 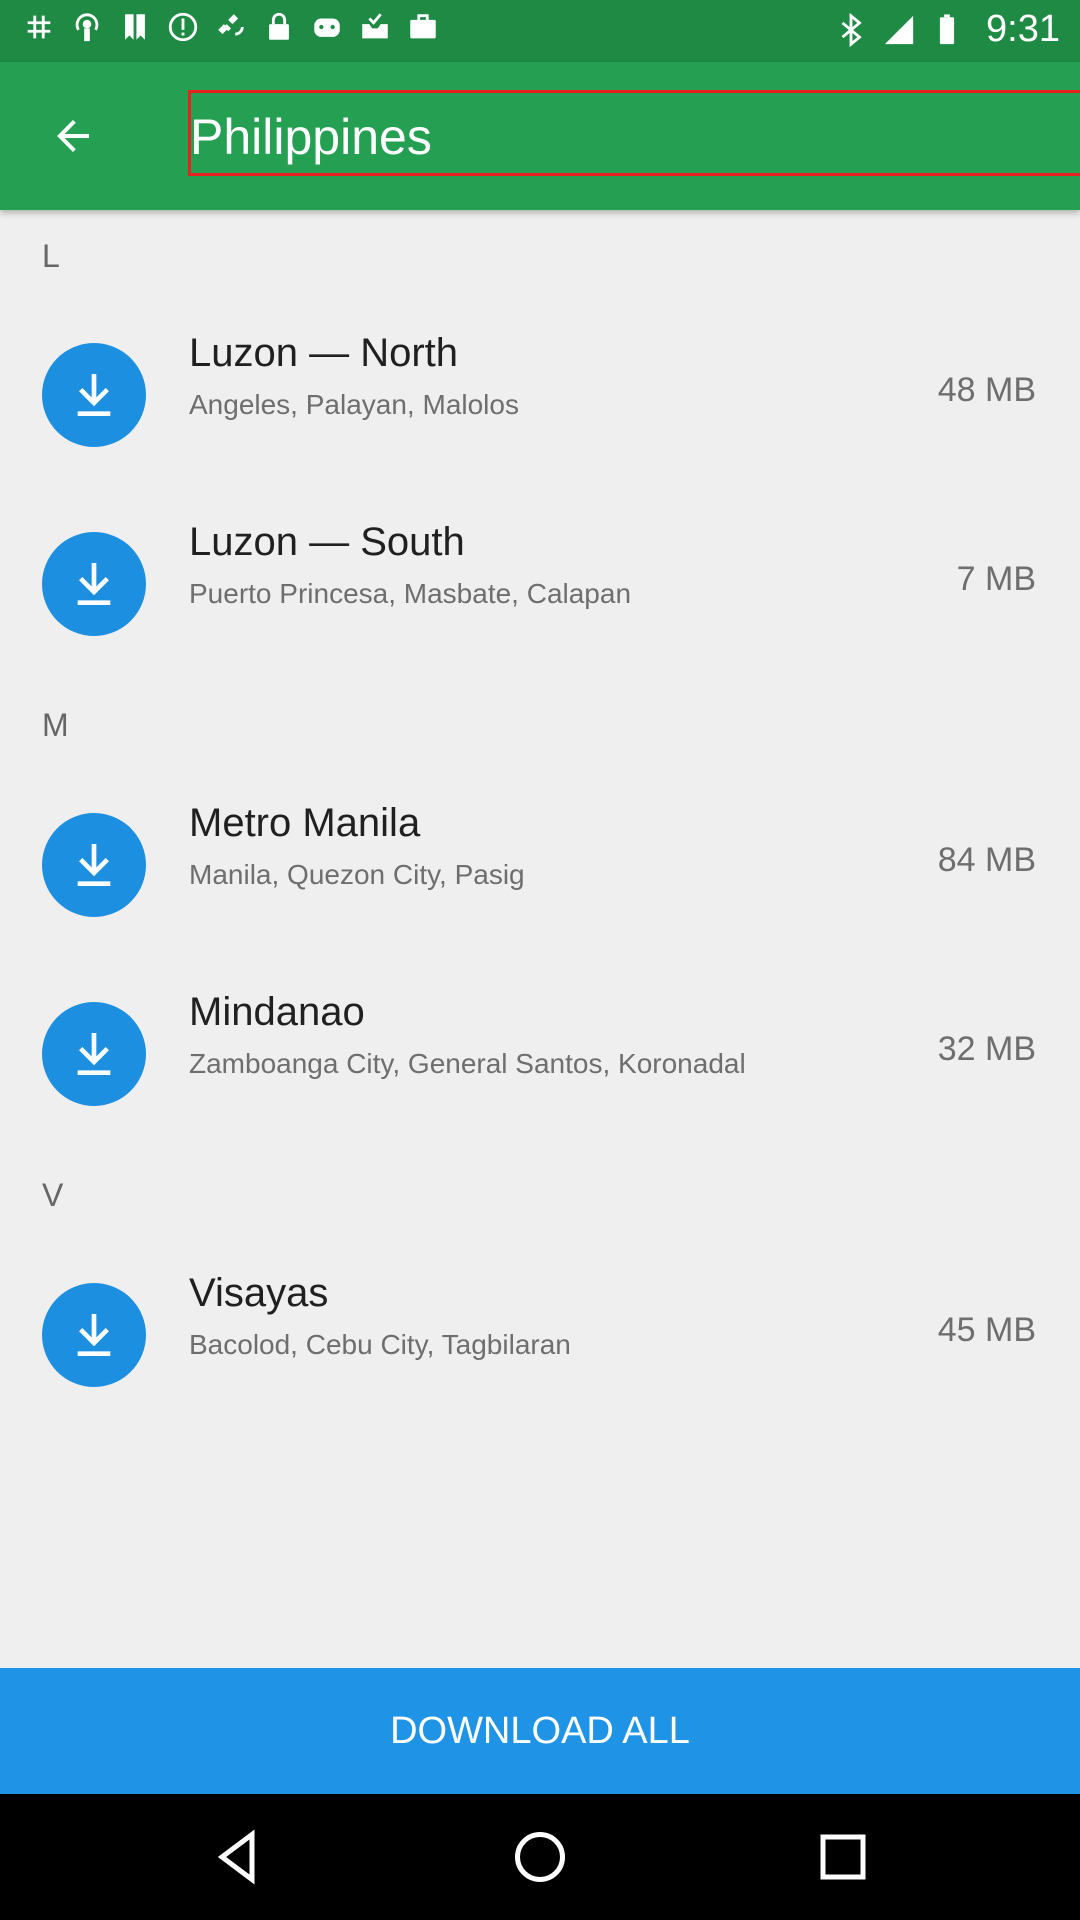 What do you see at coordinates (986, 390) in the screenshot?
I see `region-size: 48 MB` at bounding box center [986, 390].